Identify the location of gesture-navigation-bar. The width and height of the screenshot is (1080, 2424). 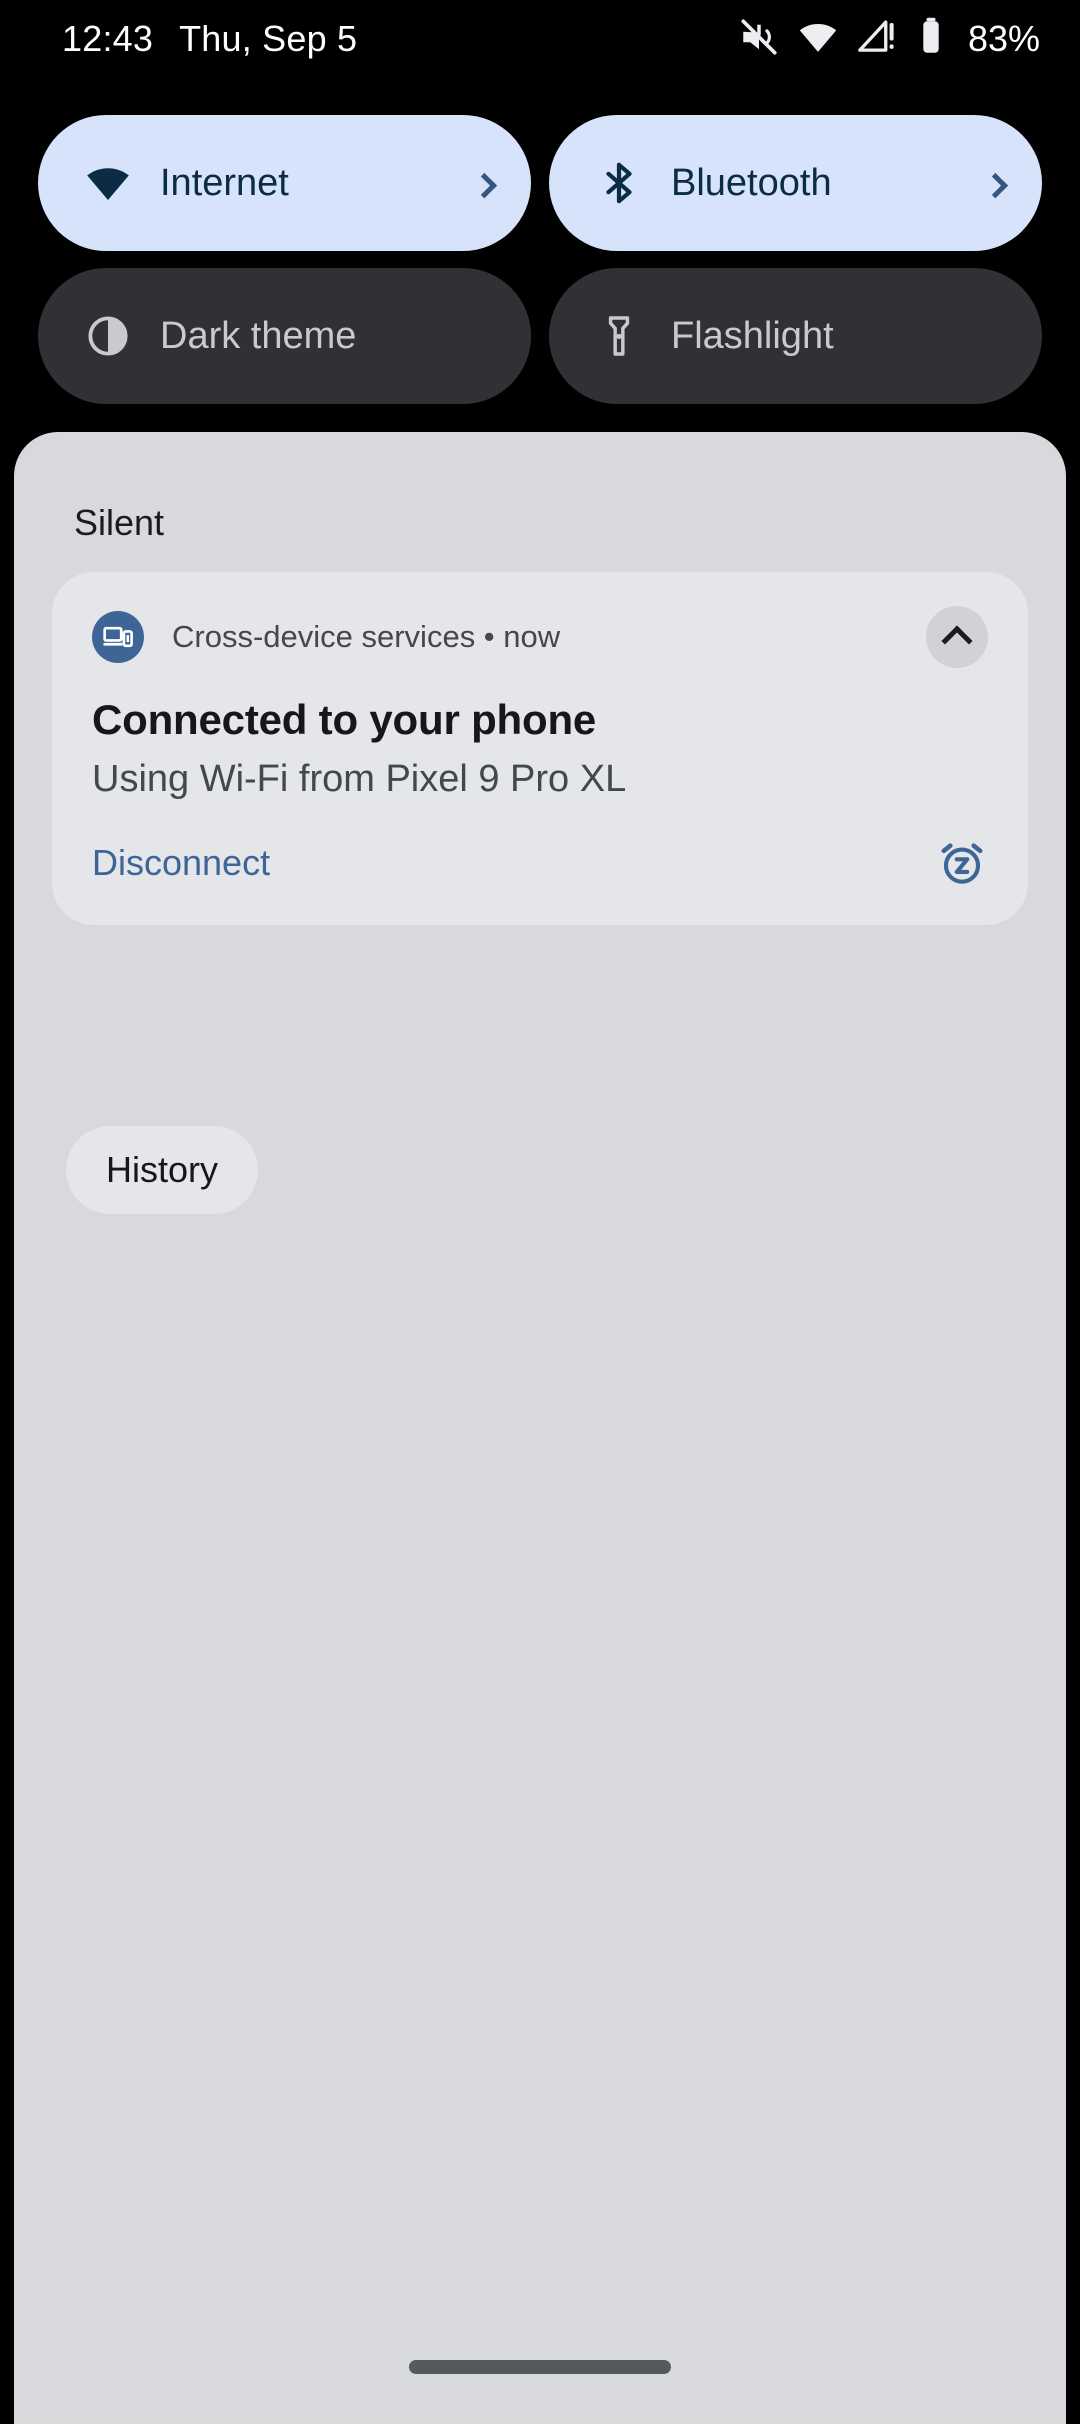
(540, 2367).